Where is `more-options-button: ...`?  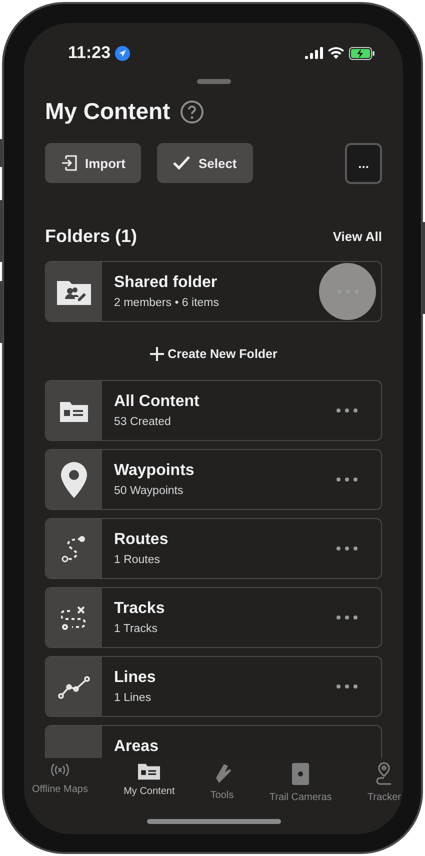 more-options-button: ... is located at coordinates (363, 163).